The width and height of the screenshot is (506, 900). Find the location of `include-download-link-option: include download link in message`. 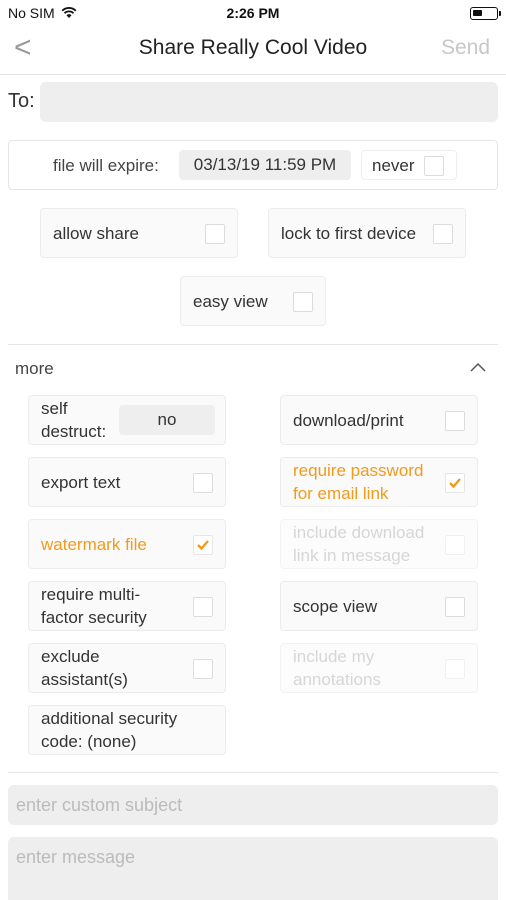

include-download-link-option: include download link in message is located at coordinates (379, 544).